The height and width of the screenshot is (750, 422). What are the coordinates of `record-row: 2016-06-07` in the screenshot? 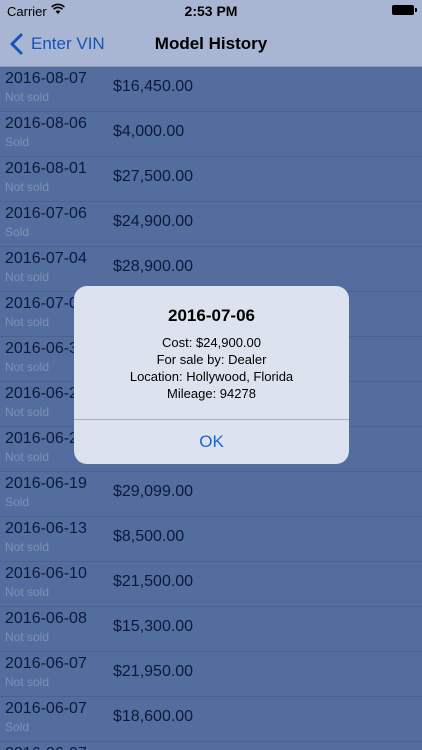 It's located at (211, 746).